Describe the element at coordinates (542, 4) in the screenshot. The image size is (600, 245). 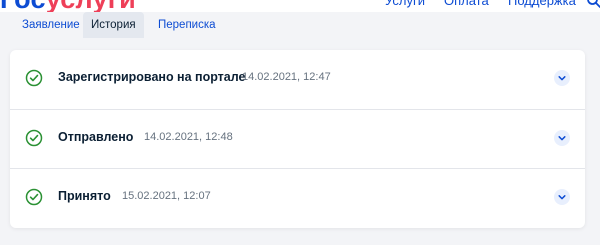
I see `nav-link-support: Поддержка` at that location.